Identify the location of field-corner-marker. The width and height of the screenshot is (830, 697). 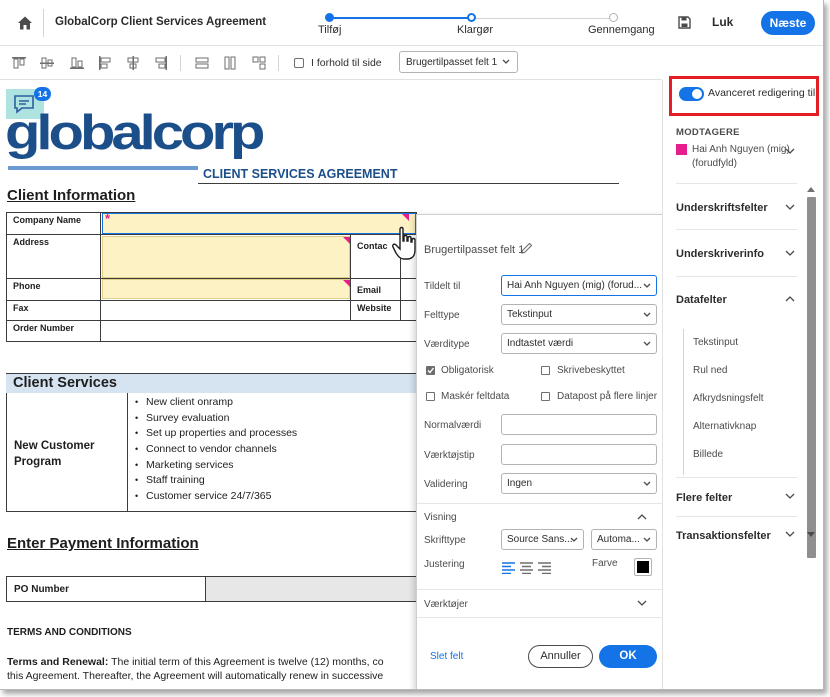
(405, 217).